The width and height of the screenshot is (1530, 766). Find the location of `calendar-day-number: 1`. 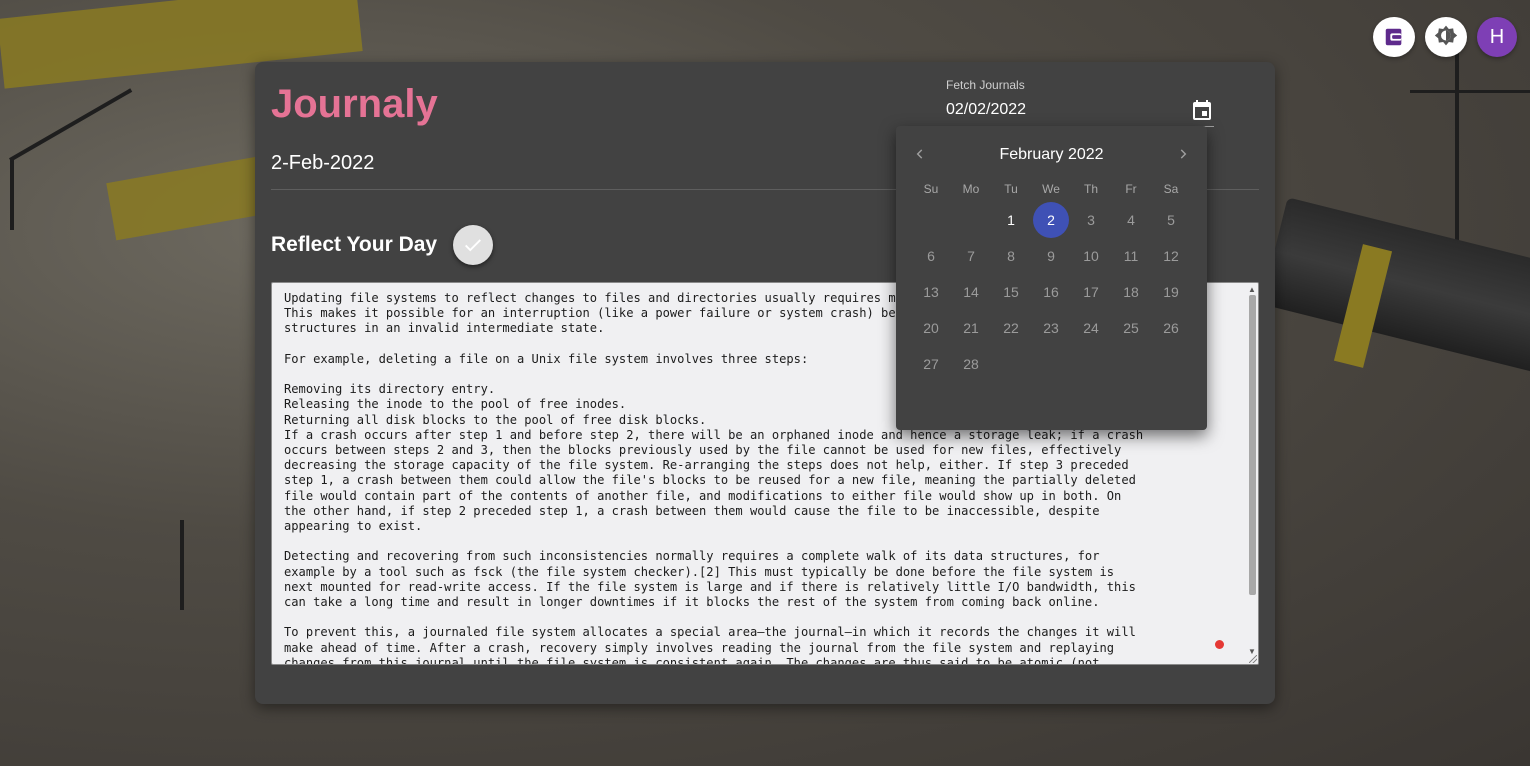

calendar-day-number: 1 is located at coordinates (1011, 220).